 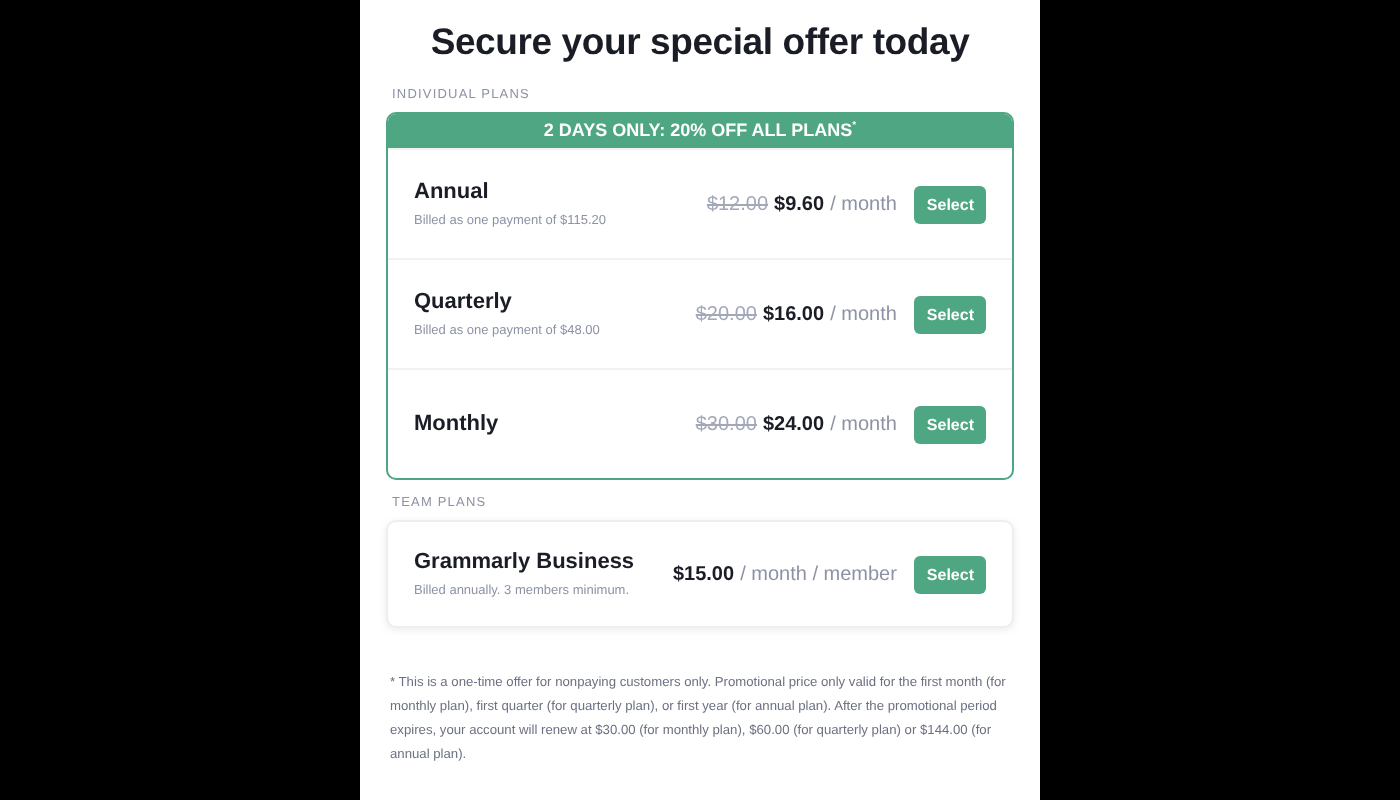 I want to click on page-title: Secure your special offer today, so click(x=700, y=42).